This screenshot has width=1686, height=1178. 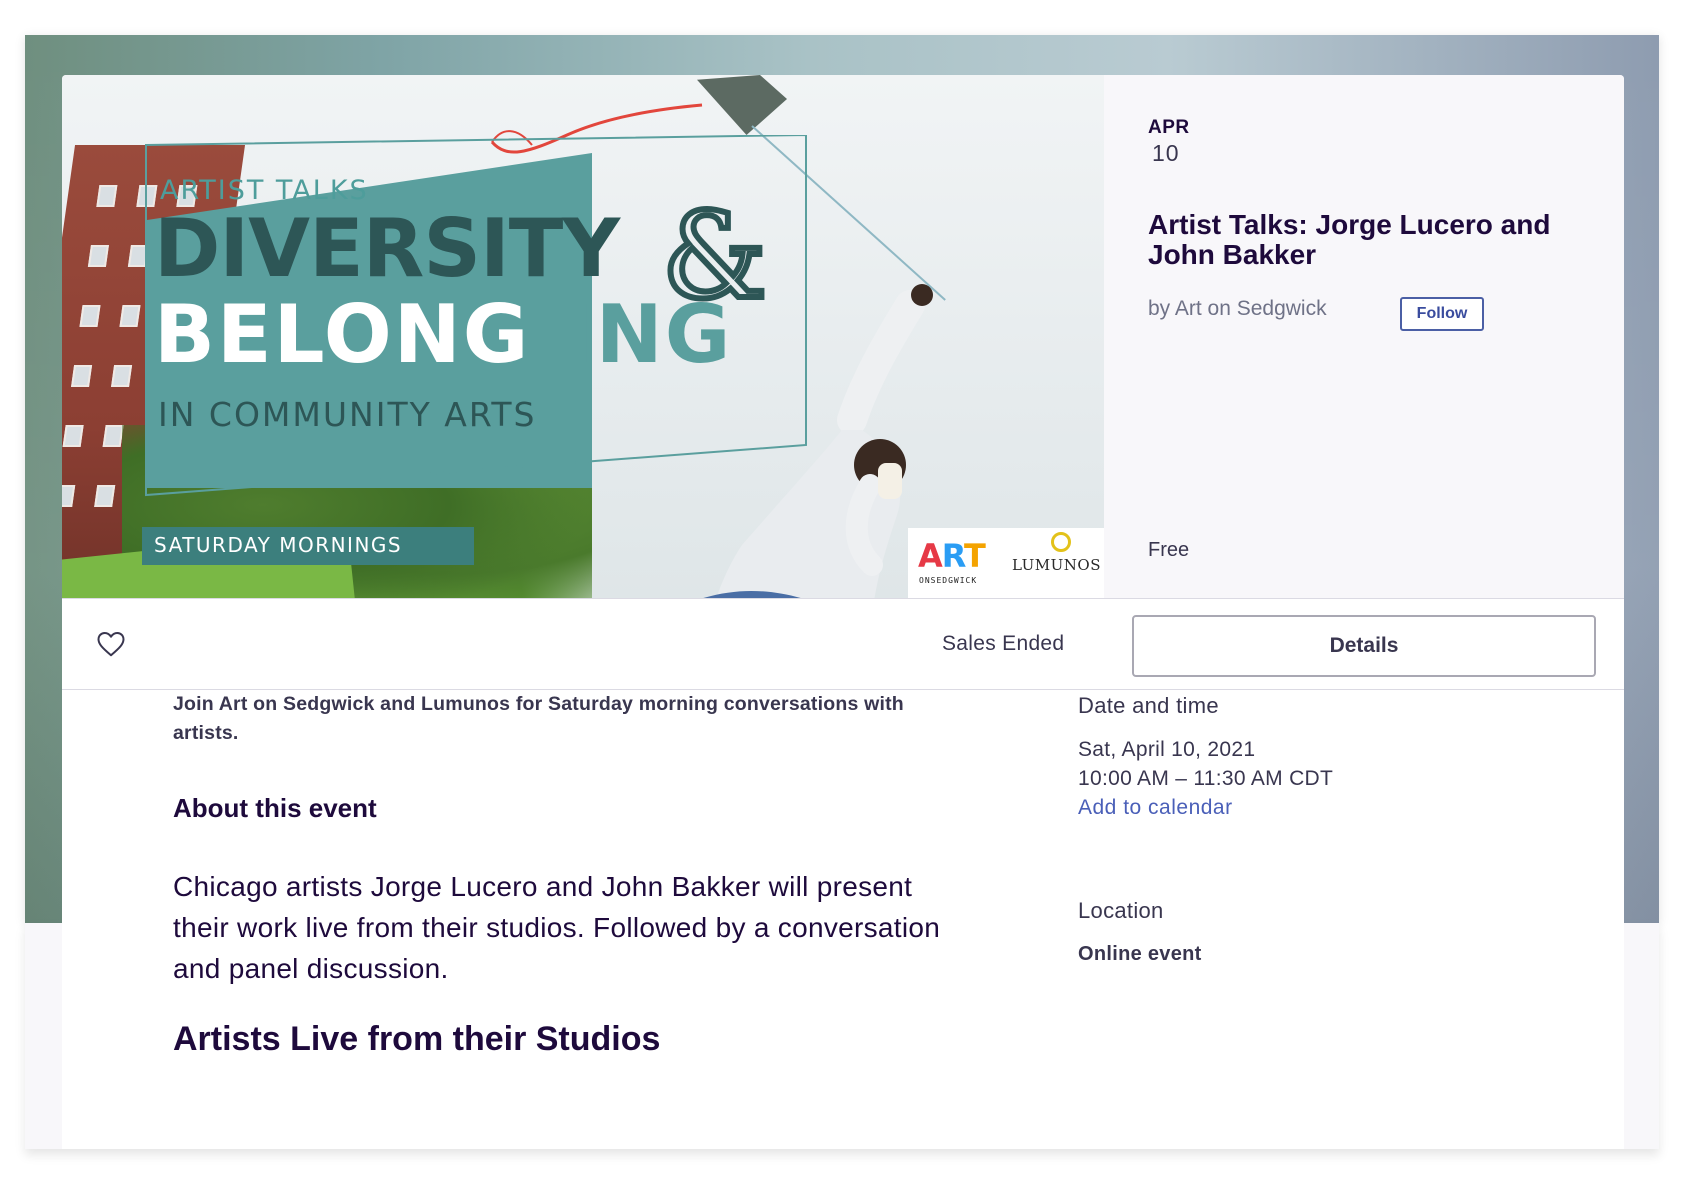 What do you see at coordinates (1148, 705) in the screenshot?
I see `date-time-heading: Date and time` at bounding box center [1148, 705].